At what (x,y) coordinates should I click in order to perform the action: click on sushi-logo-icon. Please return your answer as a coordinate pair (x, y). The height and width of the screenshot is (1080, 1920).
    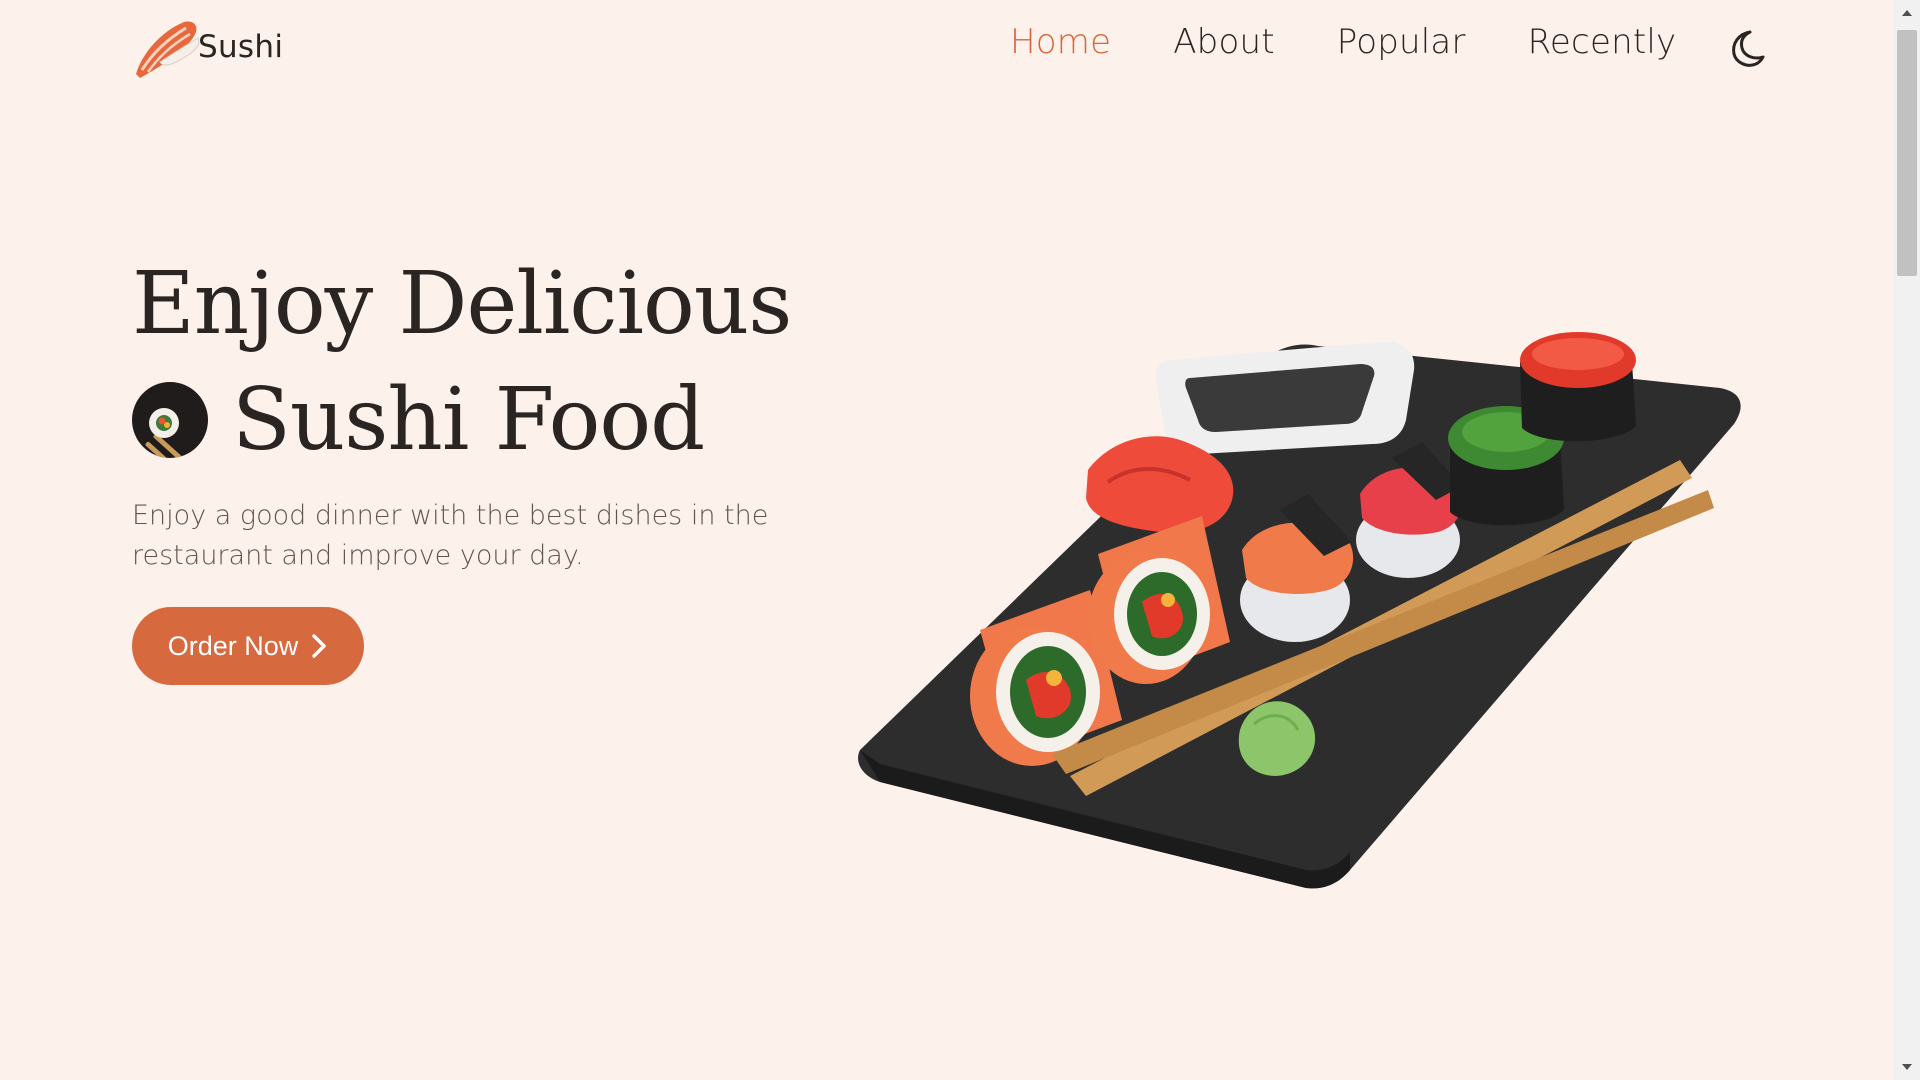
    Looking at the image, I should click on (168, 49).